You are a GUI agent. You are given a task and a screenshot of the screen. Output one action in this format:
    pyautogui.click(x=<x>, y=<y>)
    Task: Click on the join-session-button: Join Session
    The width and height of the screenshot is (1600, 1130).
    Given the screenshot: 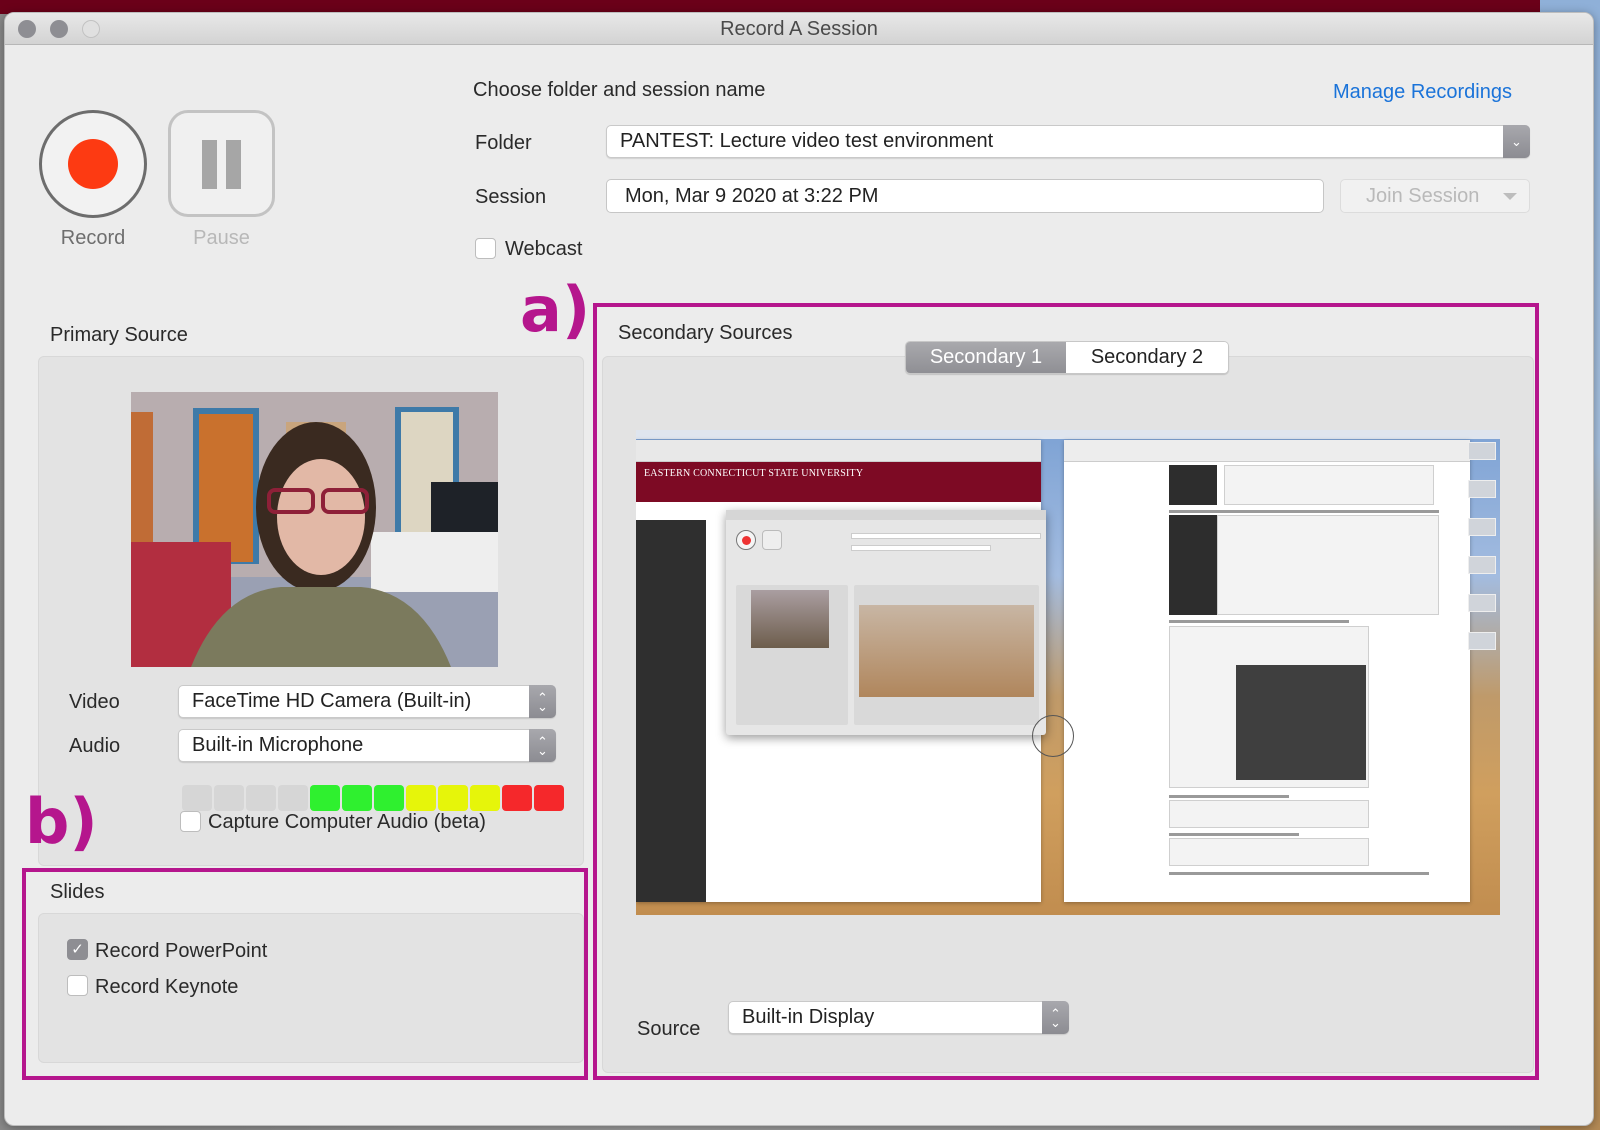 What is the action you would take?
    pyautogui.click(x=1435, y=196)
    